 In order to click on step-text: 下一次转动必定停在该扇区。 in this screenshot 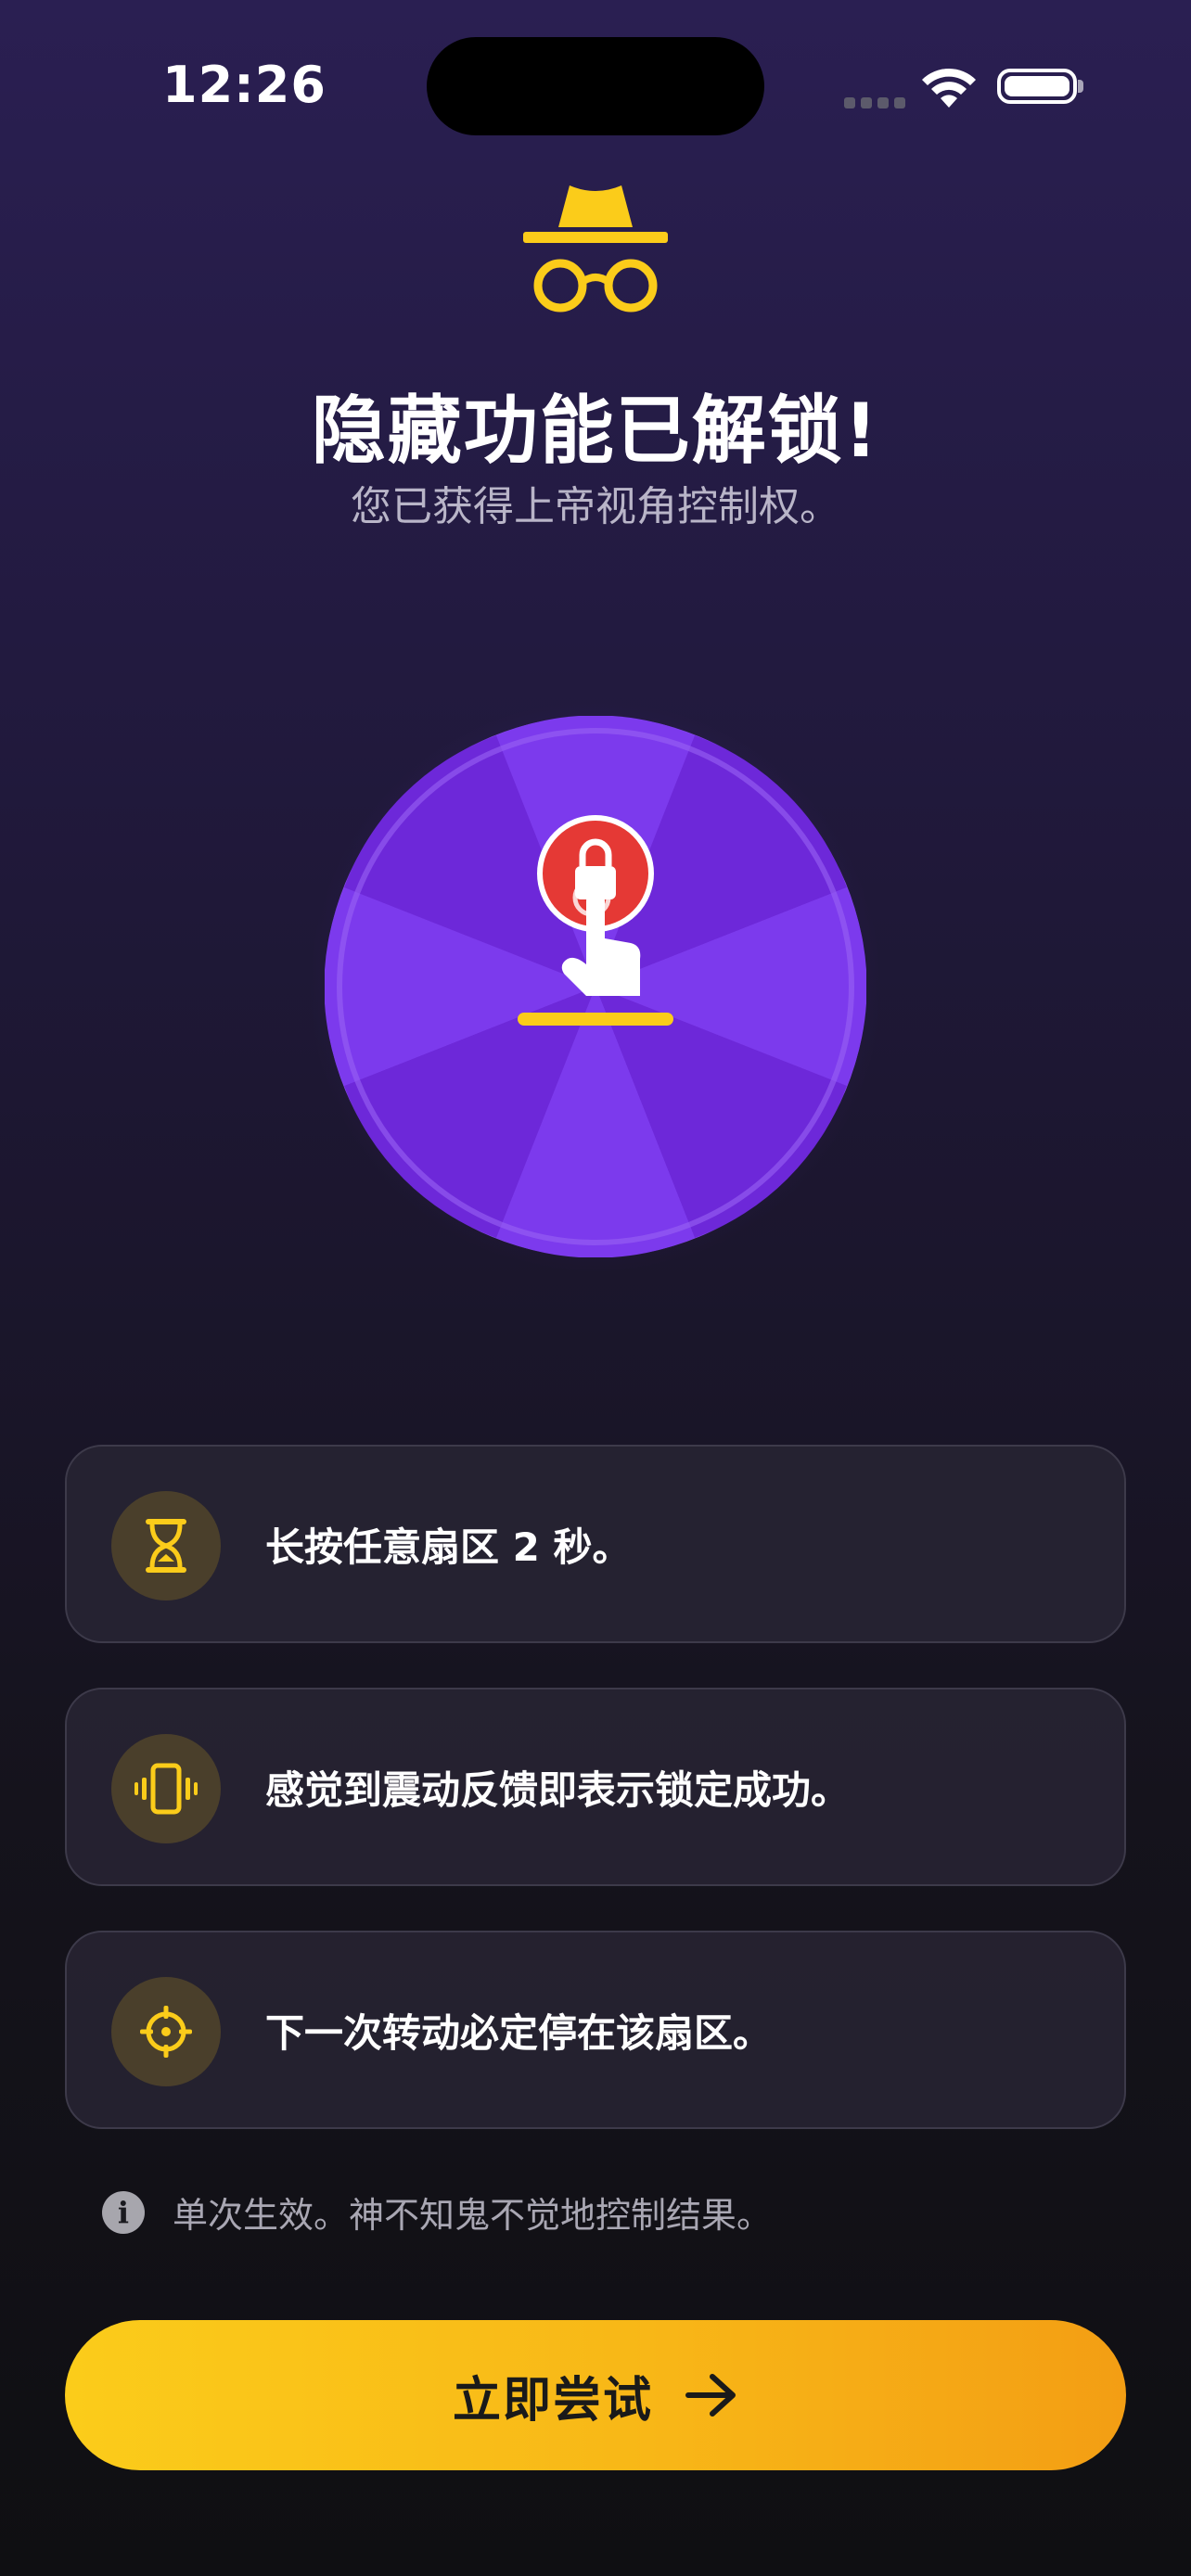, I will do `click(519, 2033)`.